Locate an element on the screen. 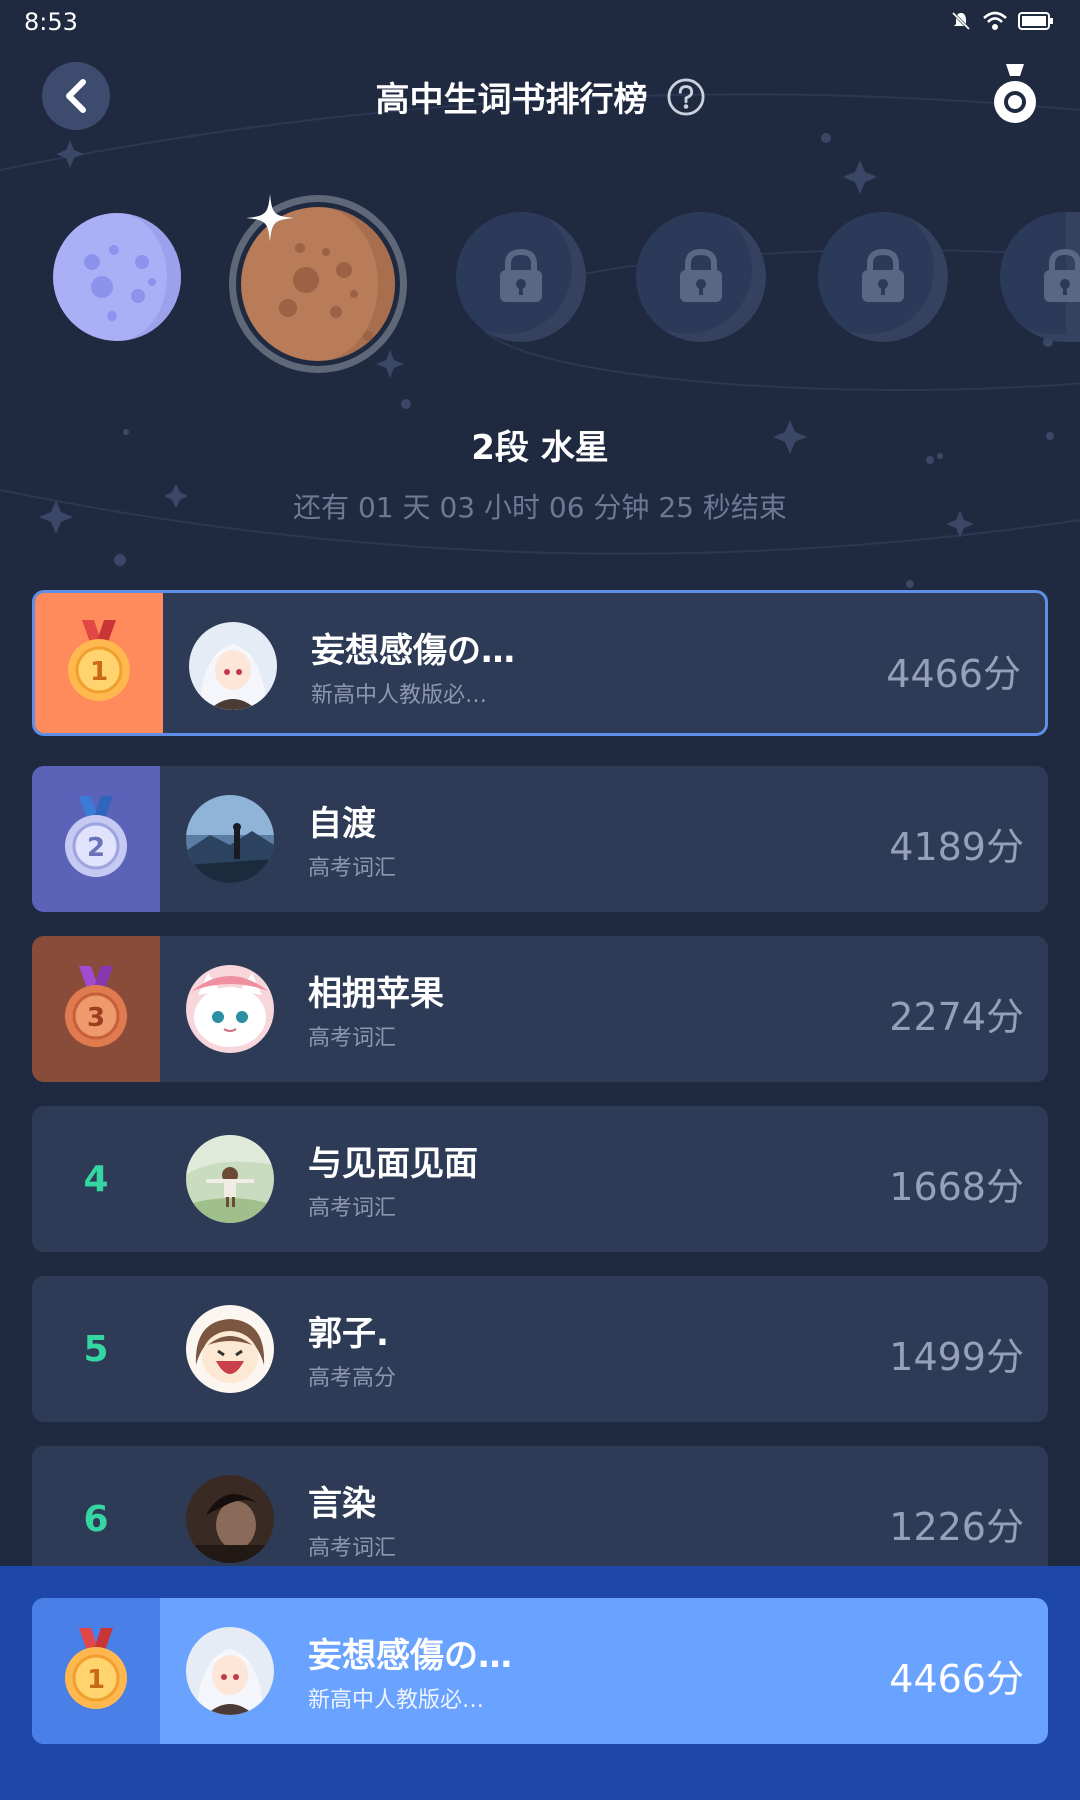 Image resolution: width=1080 pixels, height=1800 pixels. player-name: 言染 is located at coordinates (342, 1504).